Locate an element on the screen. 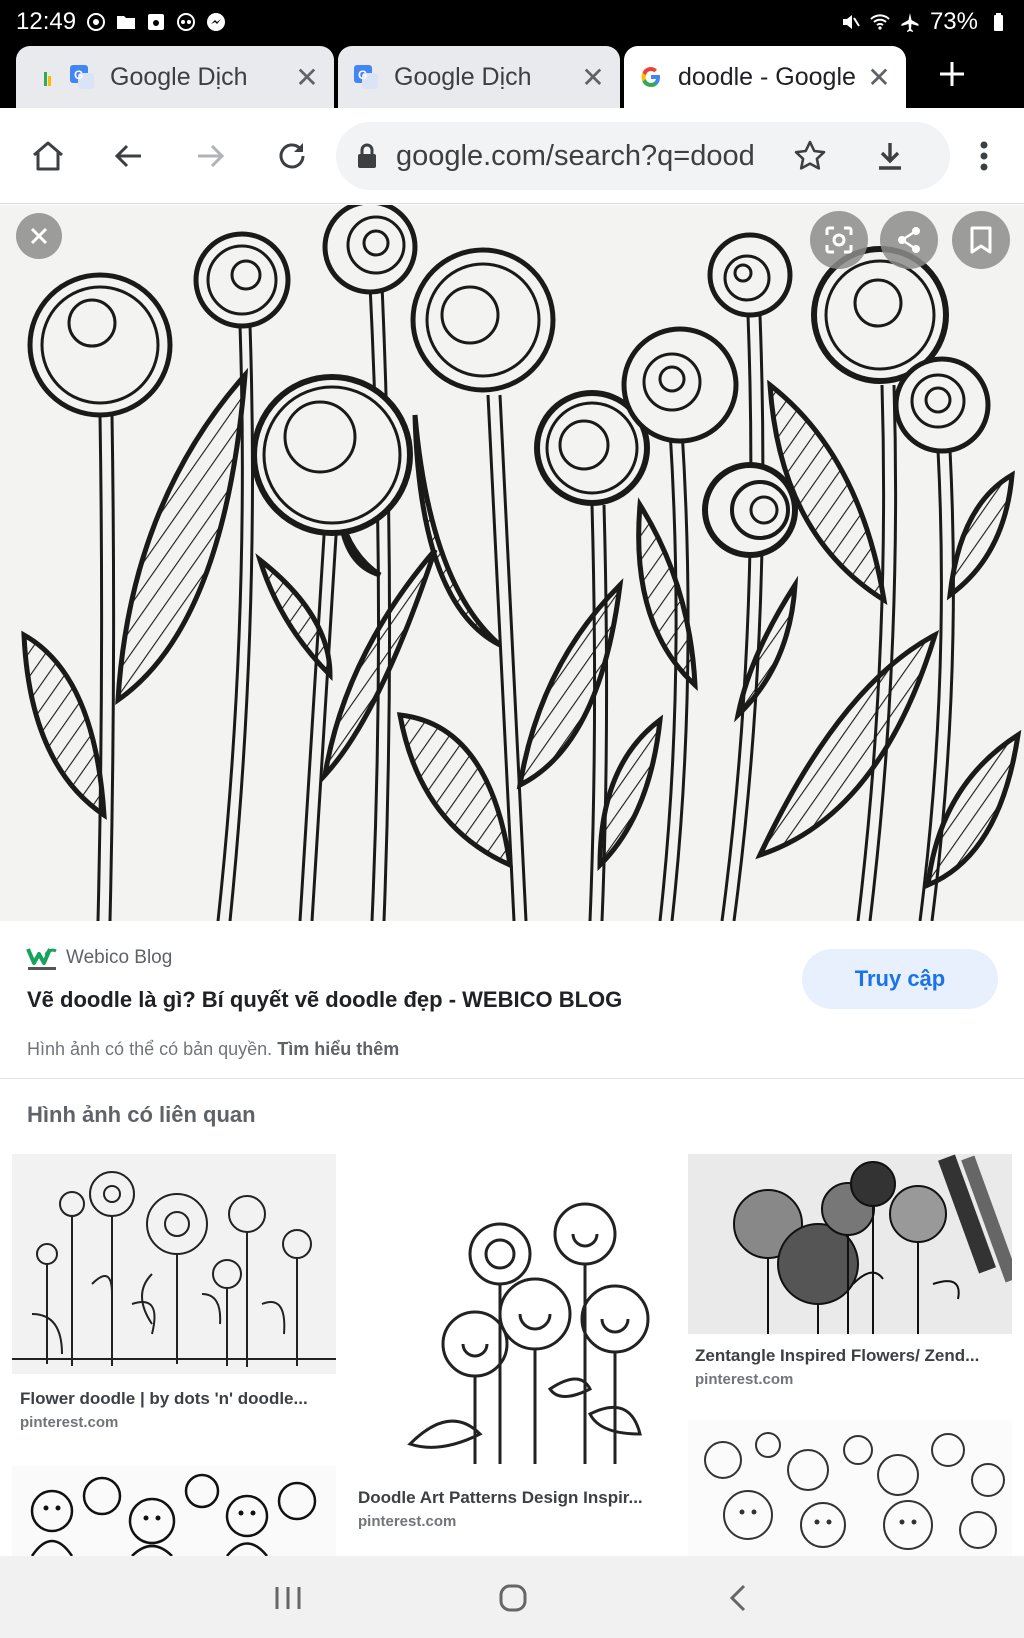  doodle-characters-thumbnail is located at coordinates (174, 1511).